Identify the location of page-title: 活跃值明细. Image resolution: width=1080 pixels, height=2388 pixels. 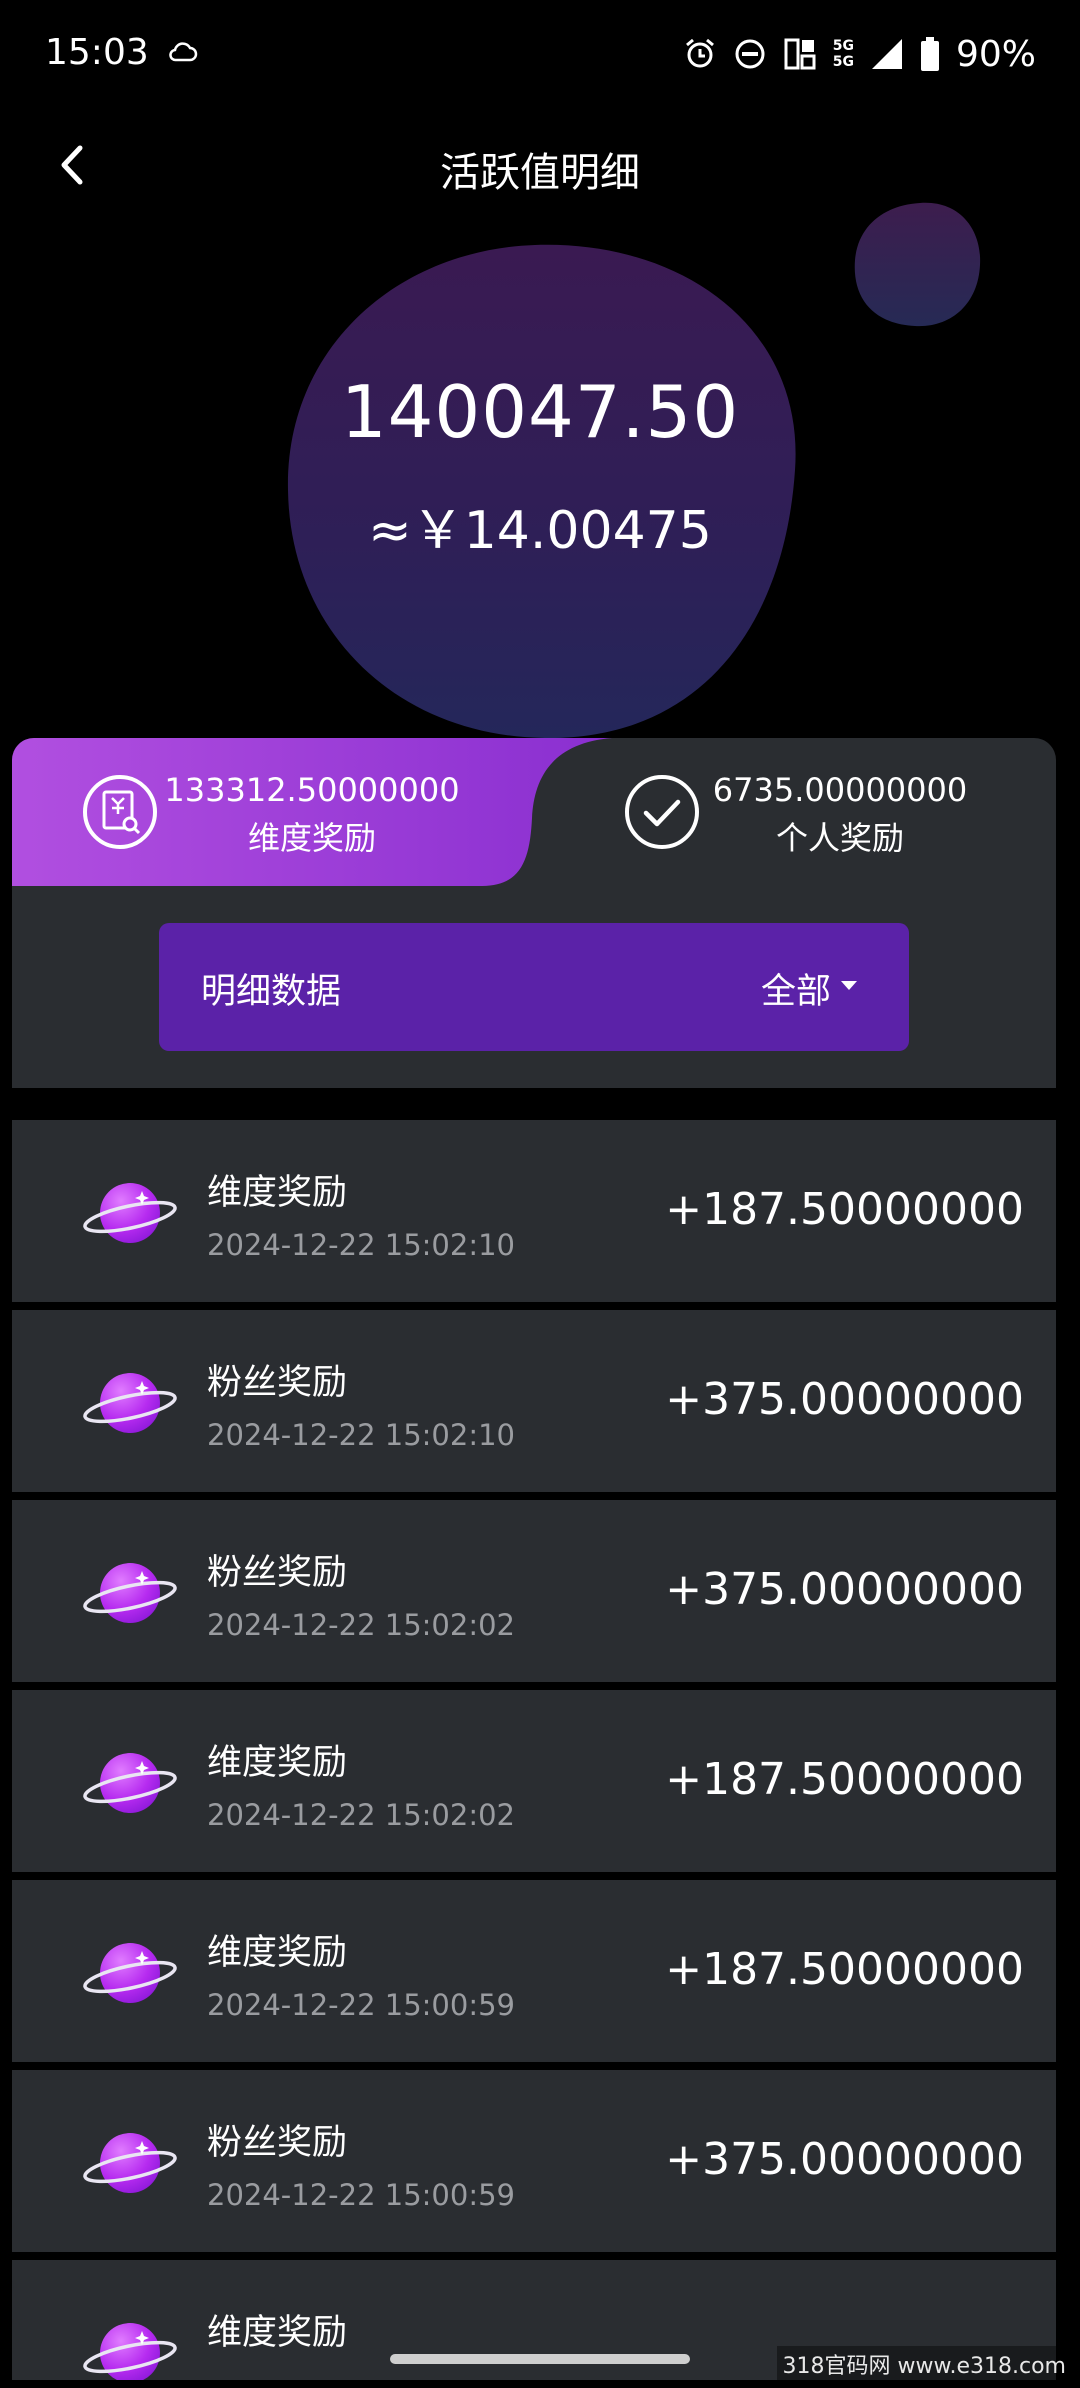
(540, 173).